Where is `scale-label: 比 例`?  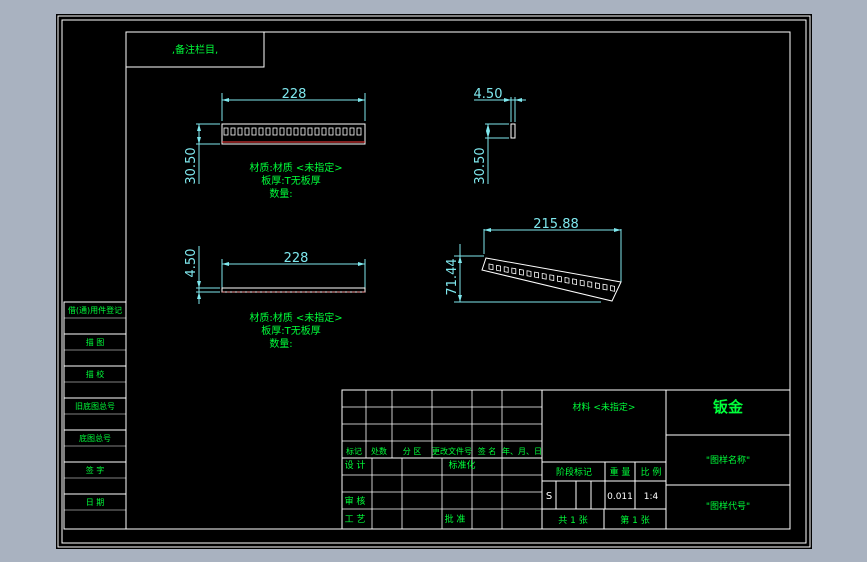
scale-label: 比 例 is located at coordinates (651, 472).